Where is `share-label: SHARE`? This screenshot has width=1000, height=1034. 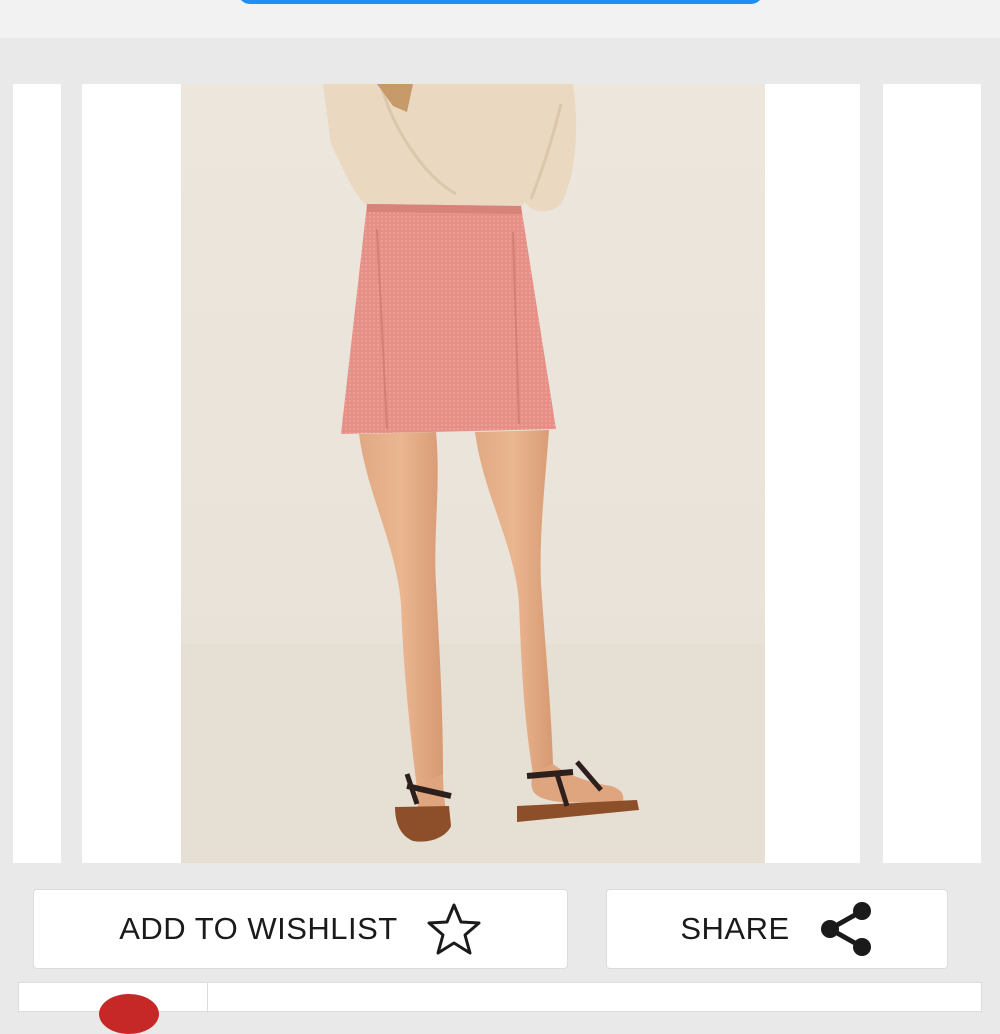 share-label: SHARE is located at coordinates (735, 928).